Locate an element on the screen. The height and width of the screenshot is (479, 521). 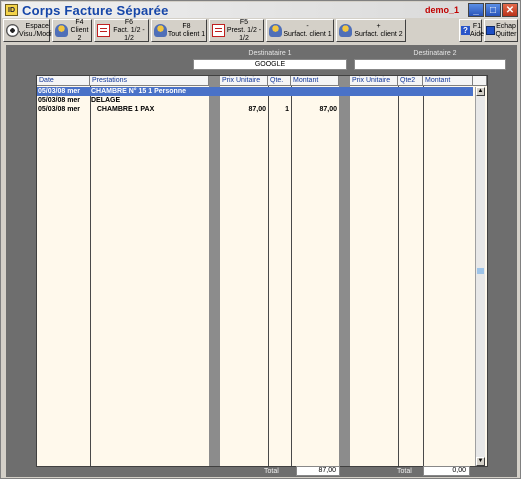
exit-icon is located at coordinates (490, 30).